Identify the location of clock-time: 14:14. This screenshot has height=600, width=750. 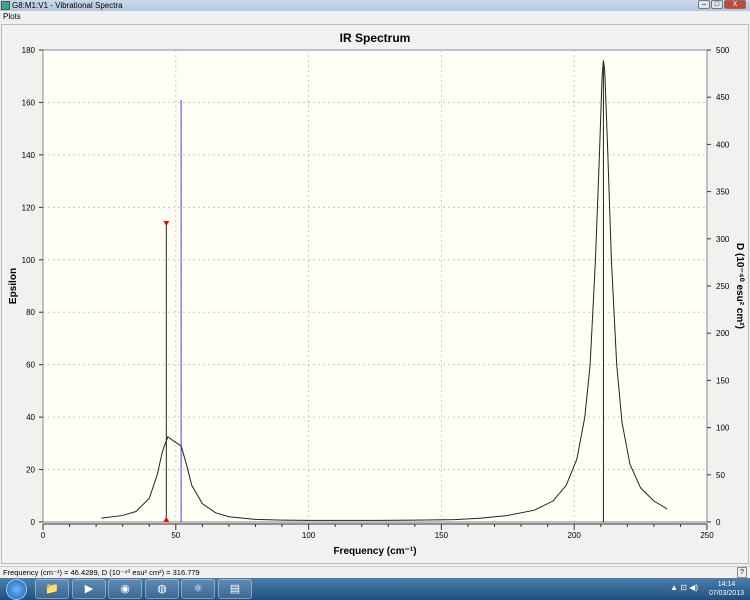
(726, 584).